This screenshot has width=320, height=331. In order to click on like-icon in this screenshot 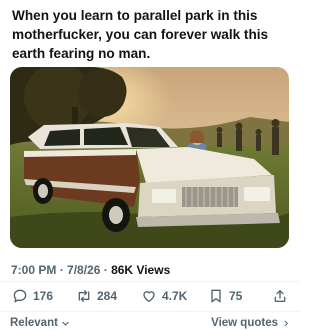, I will do `click(149, 296)`.